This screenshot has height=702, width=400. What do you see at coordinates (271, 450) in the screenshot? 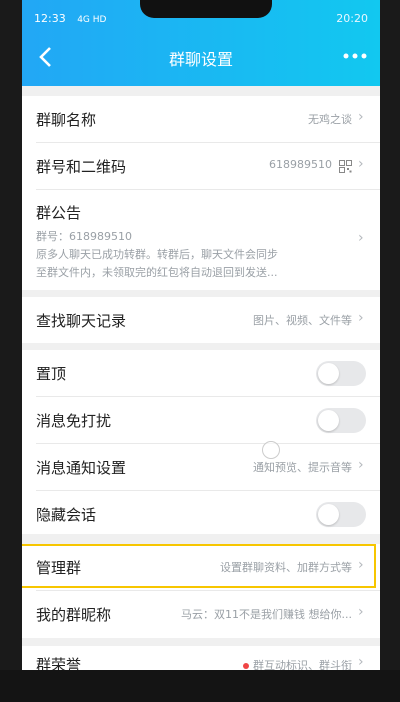
I see `touch-indicator` at bounding box center [271, 450].